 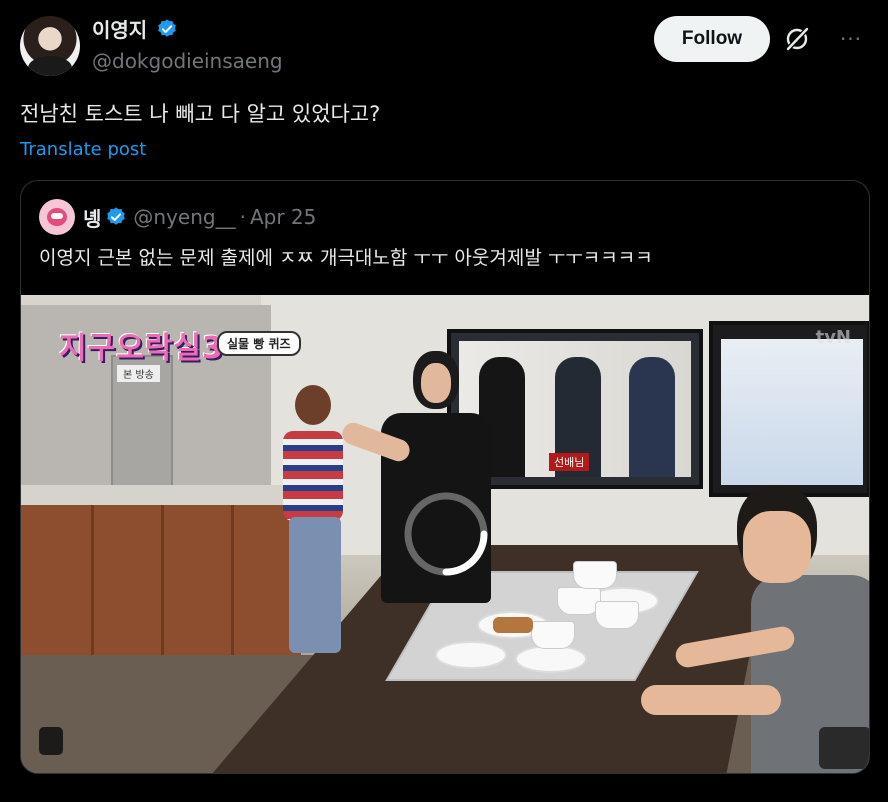 I want to click on tv-screen-right: tvN, so click(x=789, y=409).